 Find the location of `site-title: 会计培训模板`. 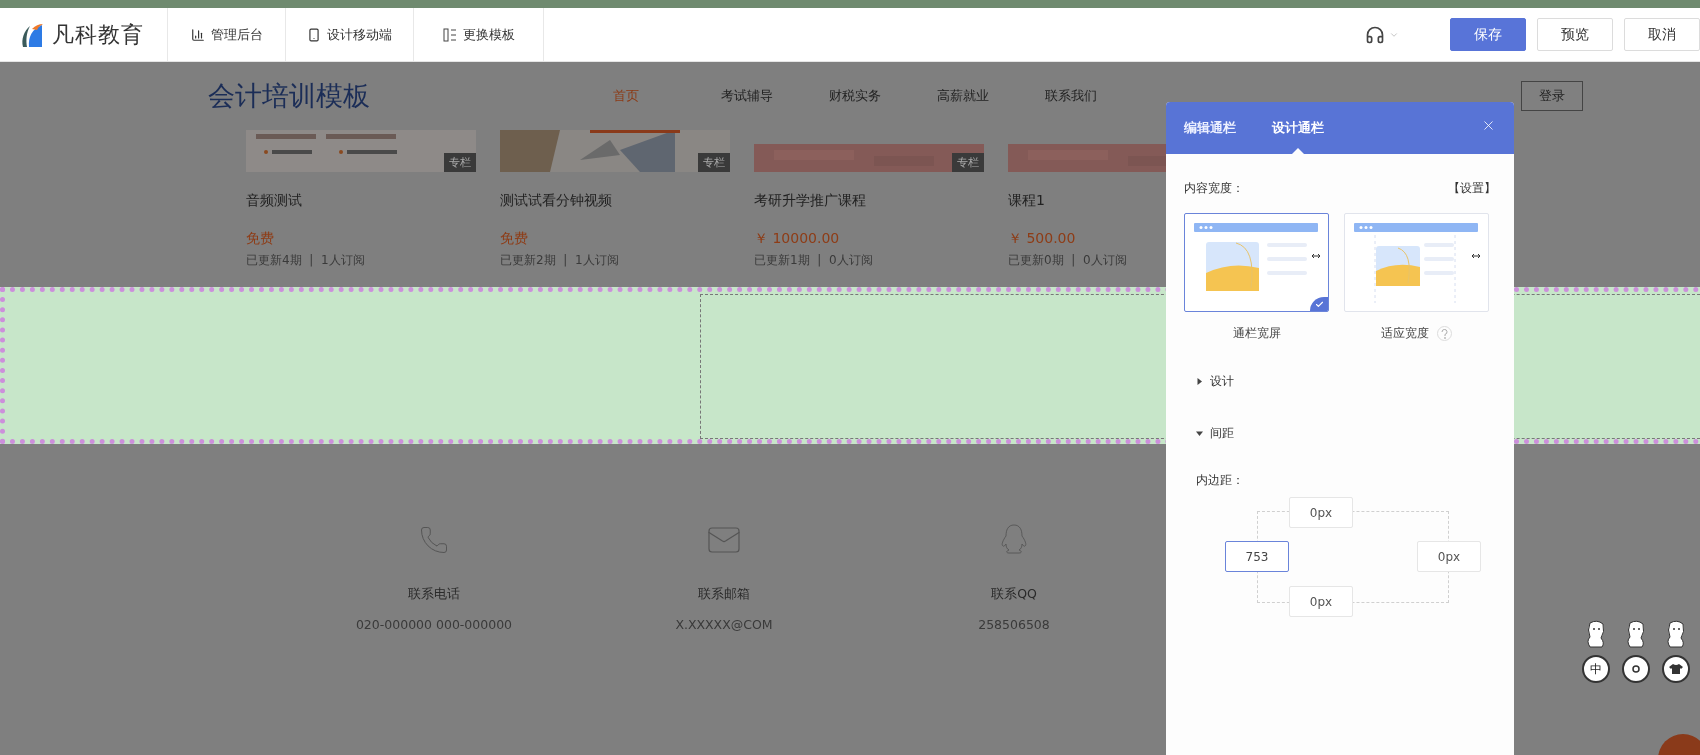

site-title: 会计培训模板 is located at coordinates (289, 96).